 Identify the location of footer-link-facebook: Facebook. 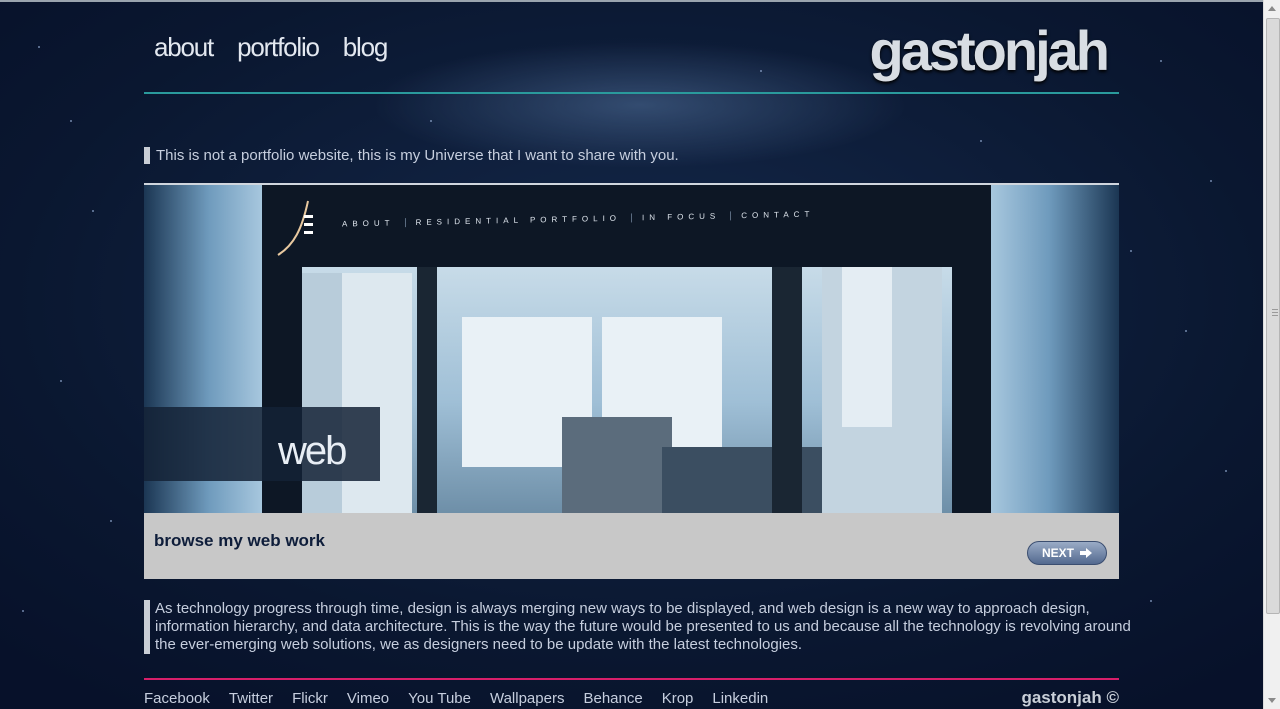
(177, 698).